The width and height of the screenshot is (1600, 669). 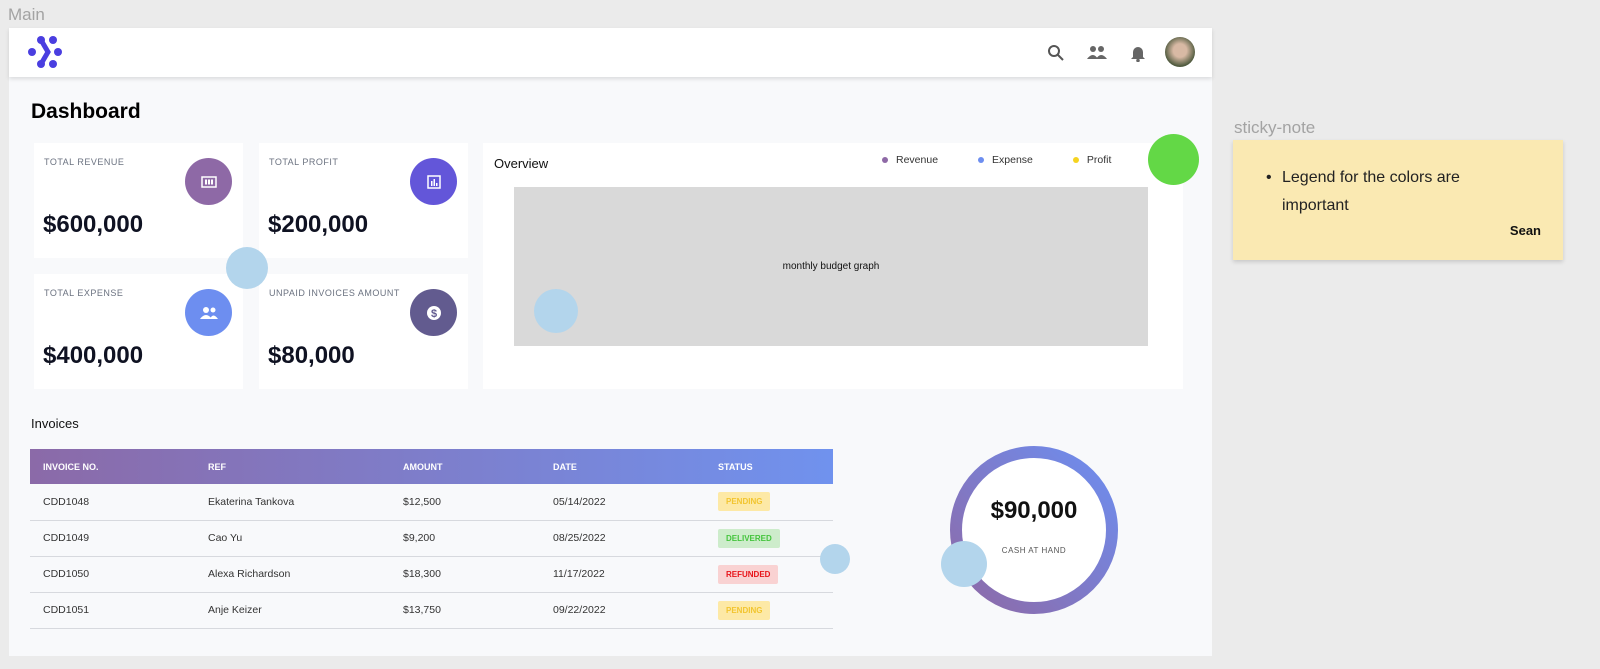 What do you see at coordinates (622, 574) in the screenshot?
I see `cell-date: 11/17/2022` at bounding box center [622, 574].